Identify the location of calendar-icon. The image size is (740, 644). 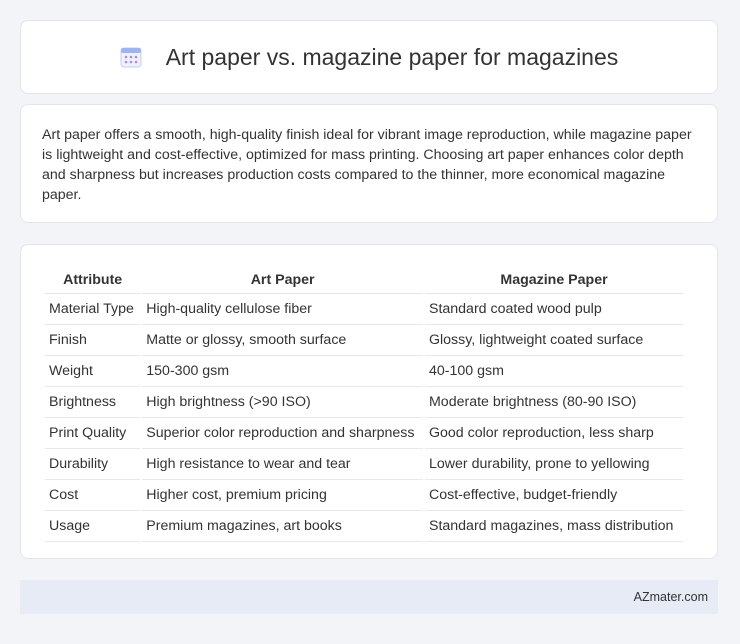
(131, 57).